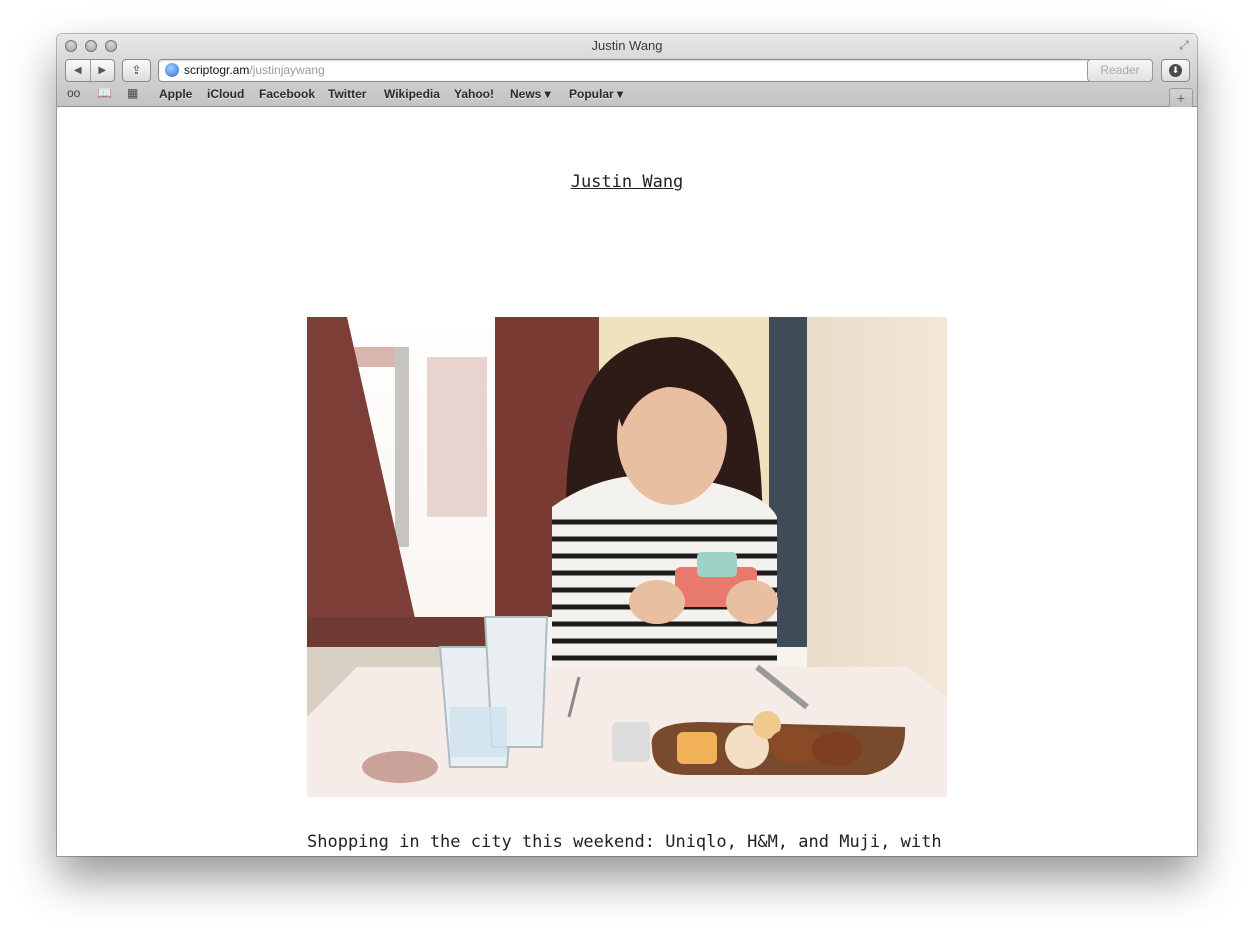 The image size is (1254, 935). I want to click on forward-button: ▶, so click(103, 70).